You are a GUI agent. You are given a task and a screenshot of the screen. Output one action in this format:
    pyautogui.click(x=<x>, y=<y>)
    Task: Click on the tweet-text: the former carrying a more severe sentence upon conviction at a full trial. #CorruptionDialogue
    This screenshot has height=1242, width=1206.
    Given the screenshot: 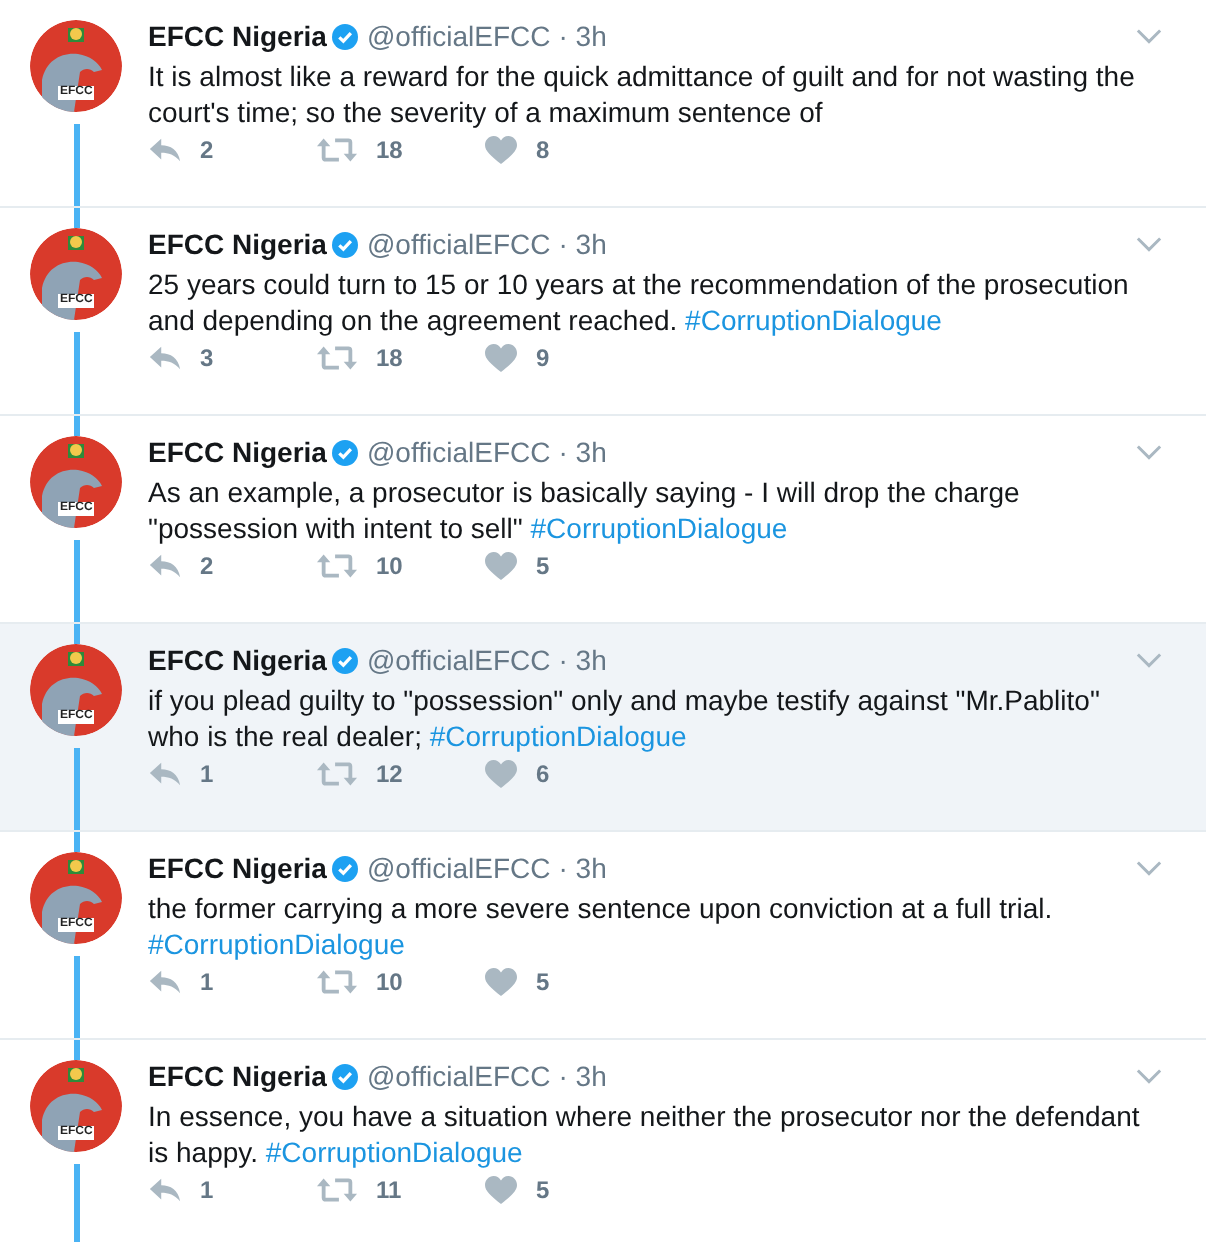 What is the action you would take?
    pyautogui.click(x=601, y=926)
    